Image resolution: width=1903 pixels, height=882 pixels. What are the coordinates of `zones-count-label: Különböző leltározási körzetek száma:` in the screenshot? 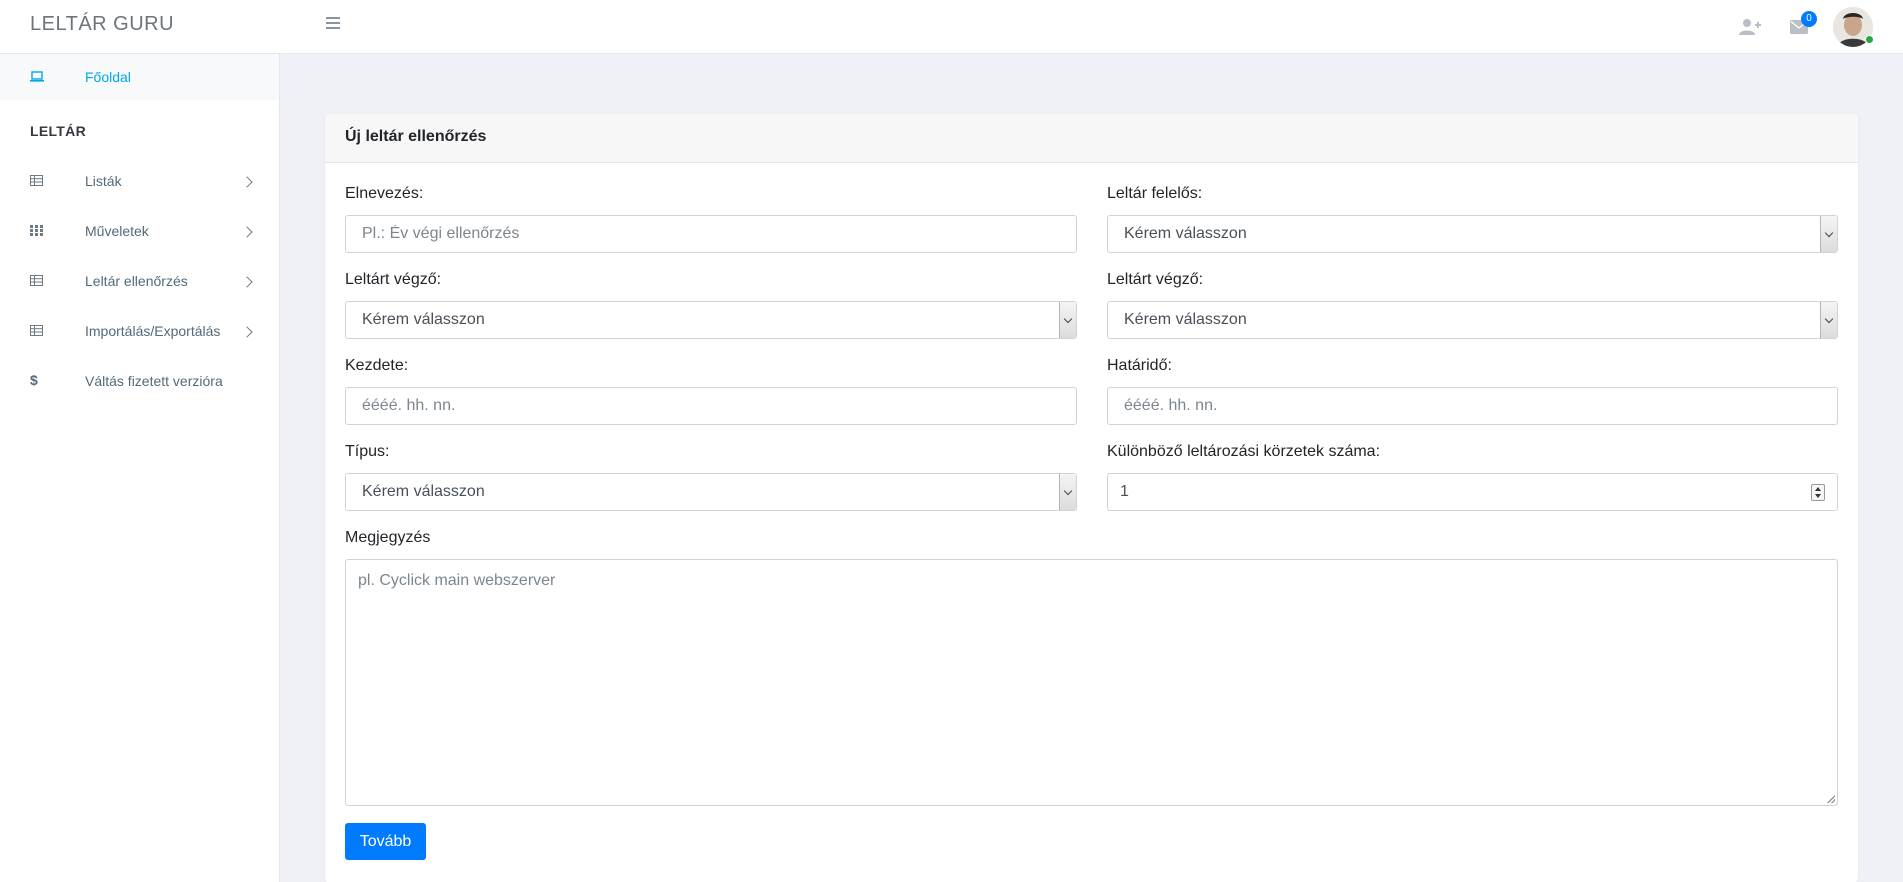 It's located at (1244, 451).